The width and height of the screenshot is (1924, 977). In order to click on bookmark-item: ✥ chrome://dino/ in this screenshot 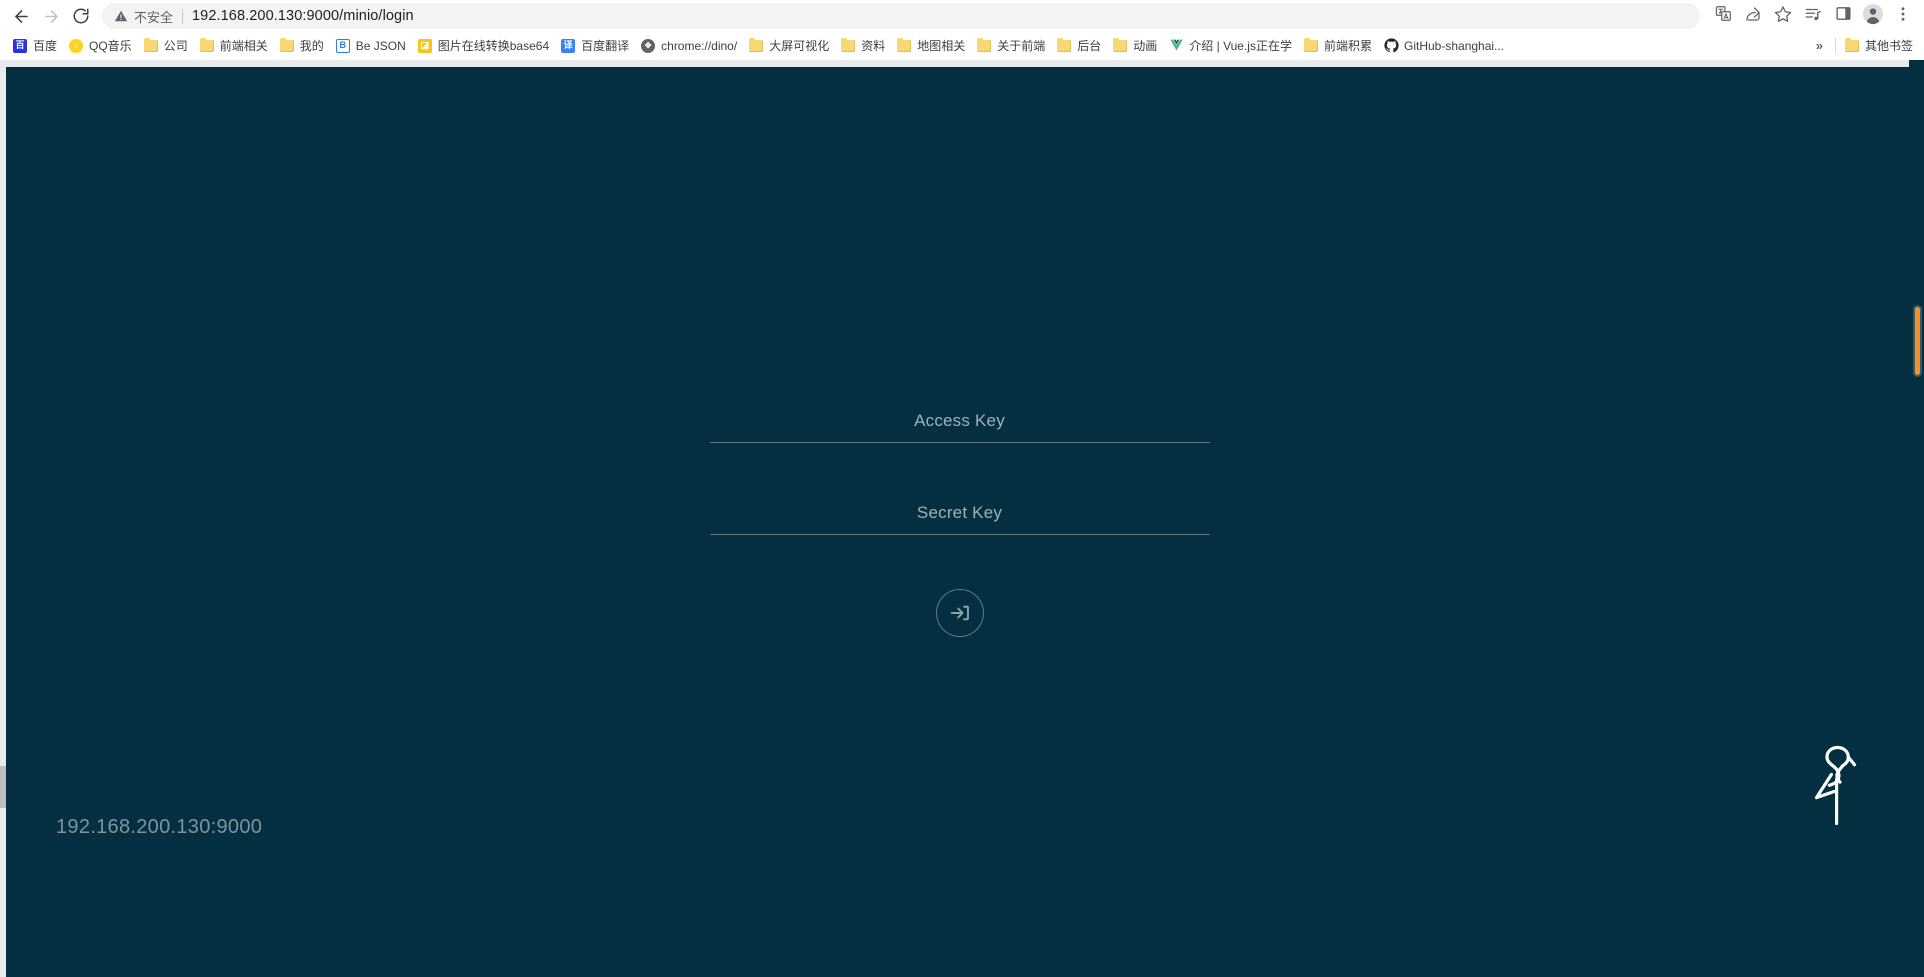, I will do `click(690, 46)`.